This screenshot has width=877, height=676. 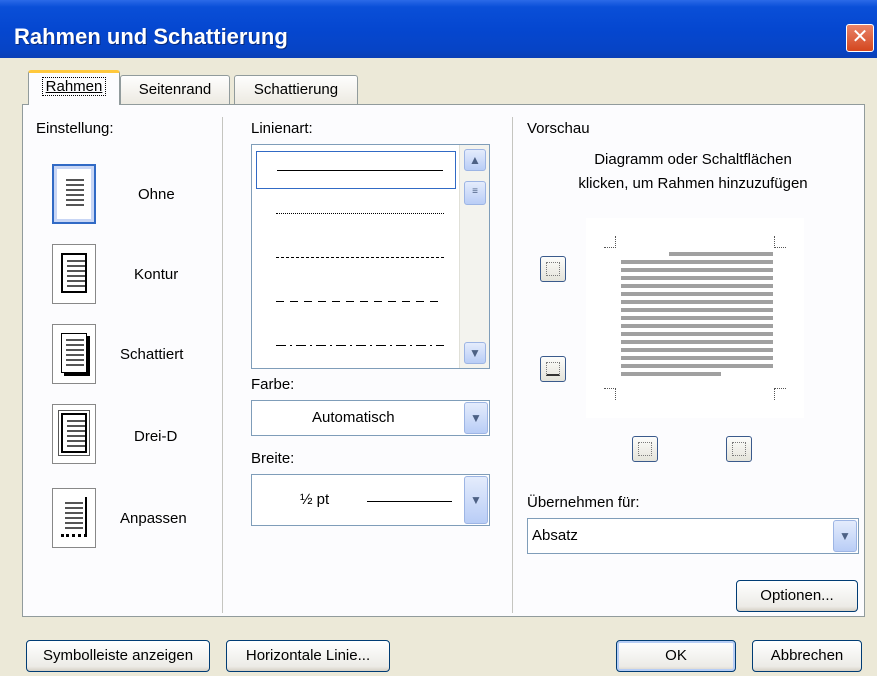 I want to click on title-bar: Rahmen und Schattierung ✕, so click(x=438, y=29).